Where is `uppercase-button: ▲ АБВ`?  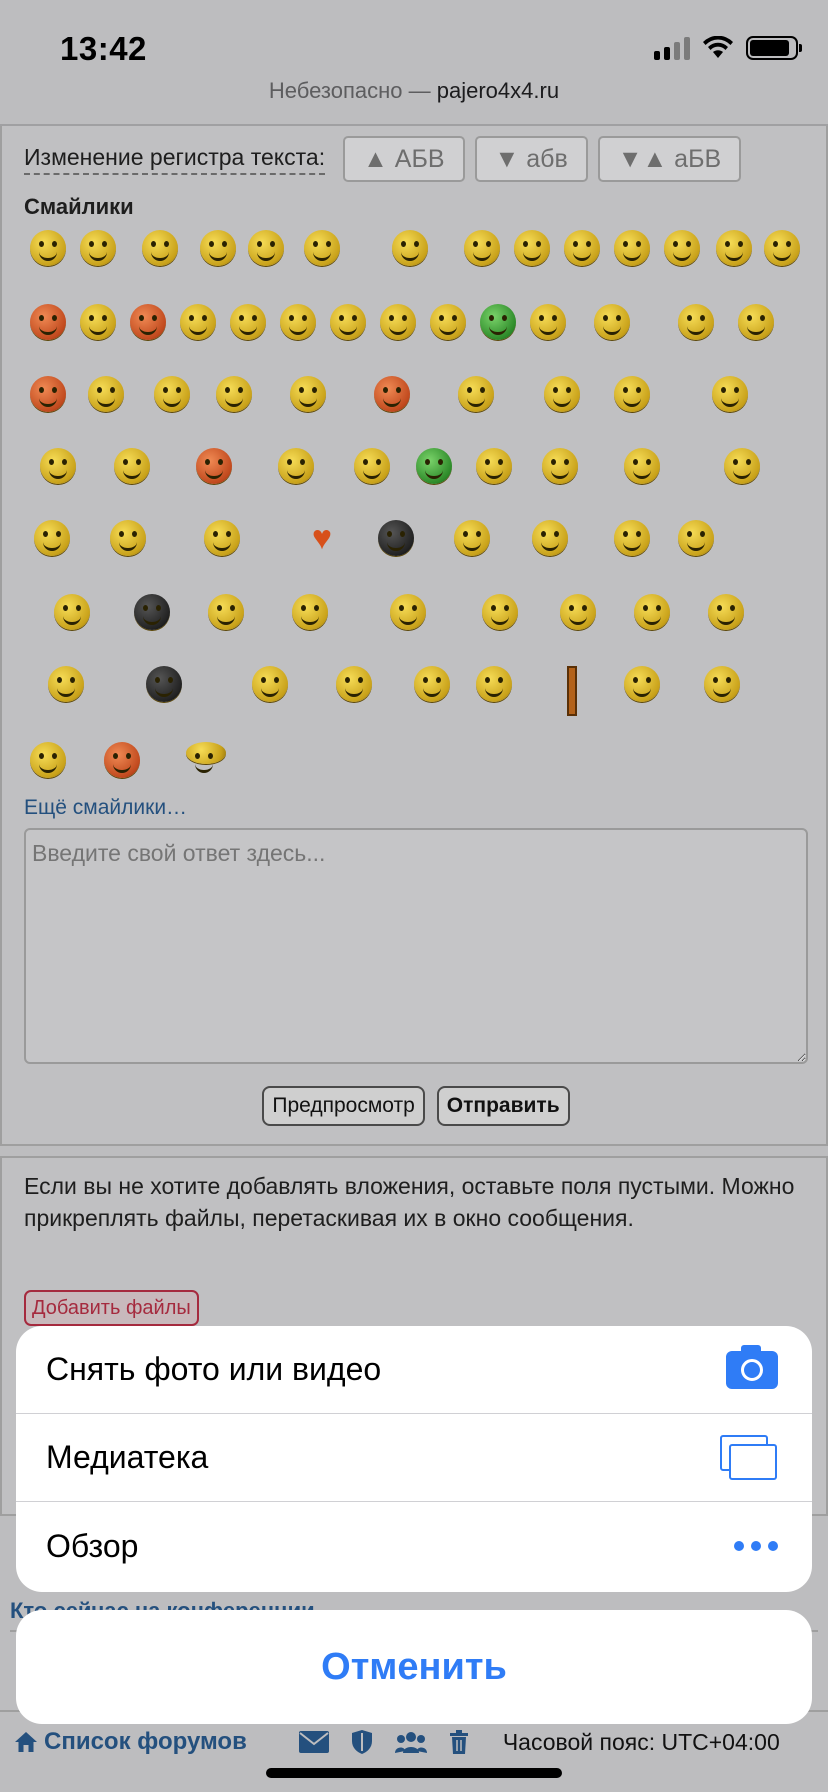 uppercase-button: ▲ АБВ is located at coordinates (404, 159).